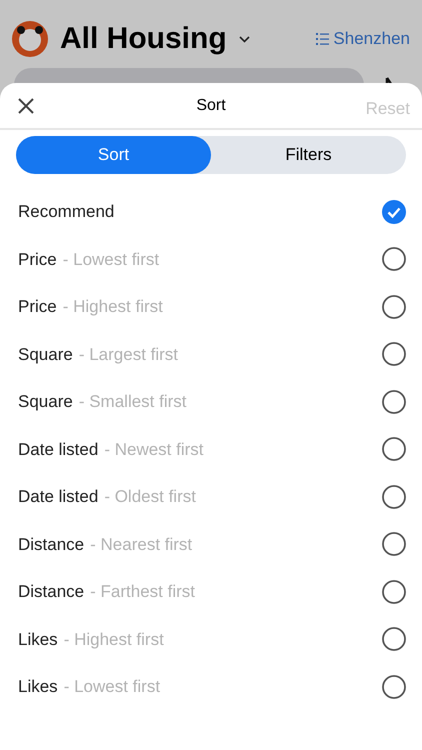 This screenshot has width=422, height=750. Describe the element at coordinates (211, 592) in the screenshot. I see `sort-option: Distance - Farthest first` at that location.